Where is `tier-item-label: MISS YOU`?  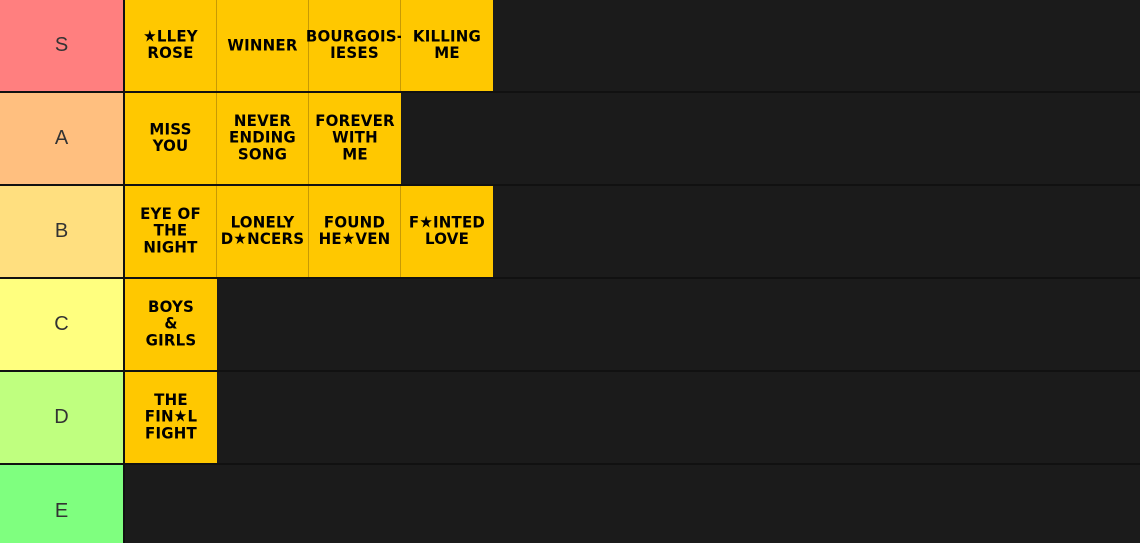 tier-item-label: MISS YOU is located at coordinates (170, 137).